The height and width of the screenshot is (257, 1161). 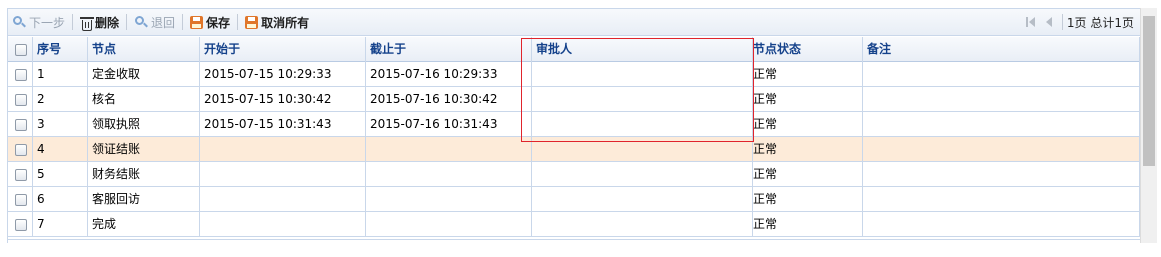 I want to click on cell-seq: 4, so click(x=60, y=149).